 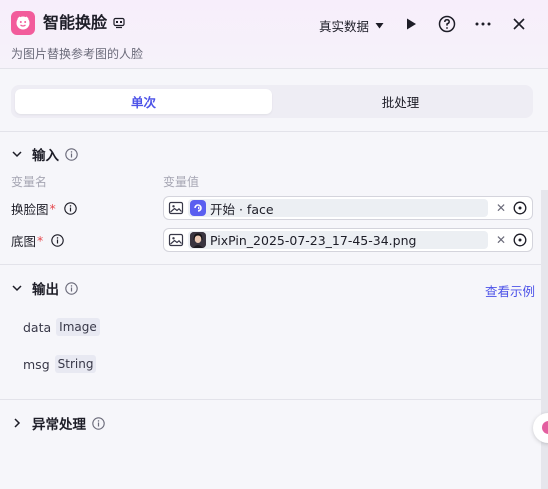 What do you see at coordinates (274, 68) in the screenshot?
I see `header-divider` at bounding box center [274, 68].